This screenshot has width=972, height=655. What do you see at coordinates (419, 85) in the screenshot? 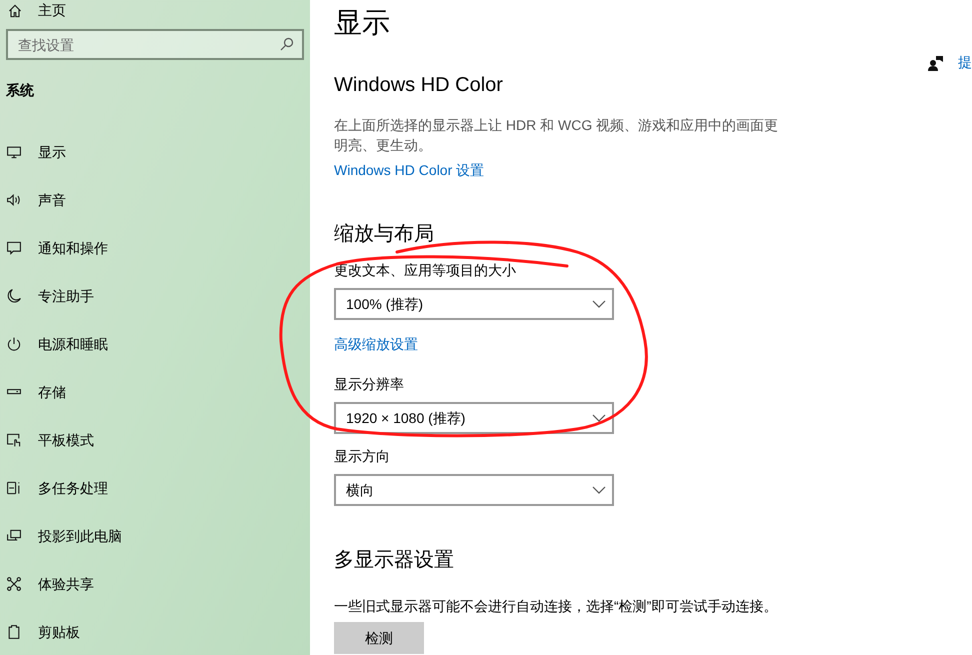
I see `section-heading: Windows HD Color` at bounding box center [419, 85].